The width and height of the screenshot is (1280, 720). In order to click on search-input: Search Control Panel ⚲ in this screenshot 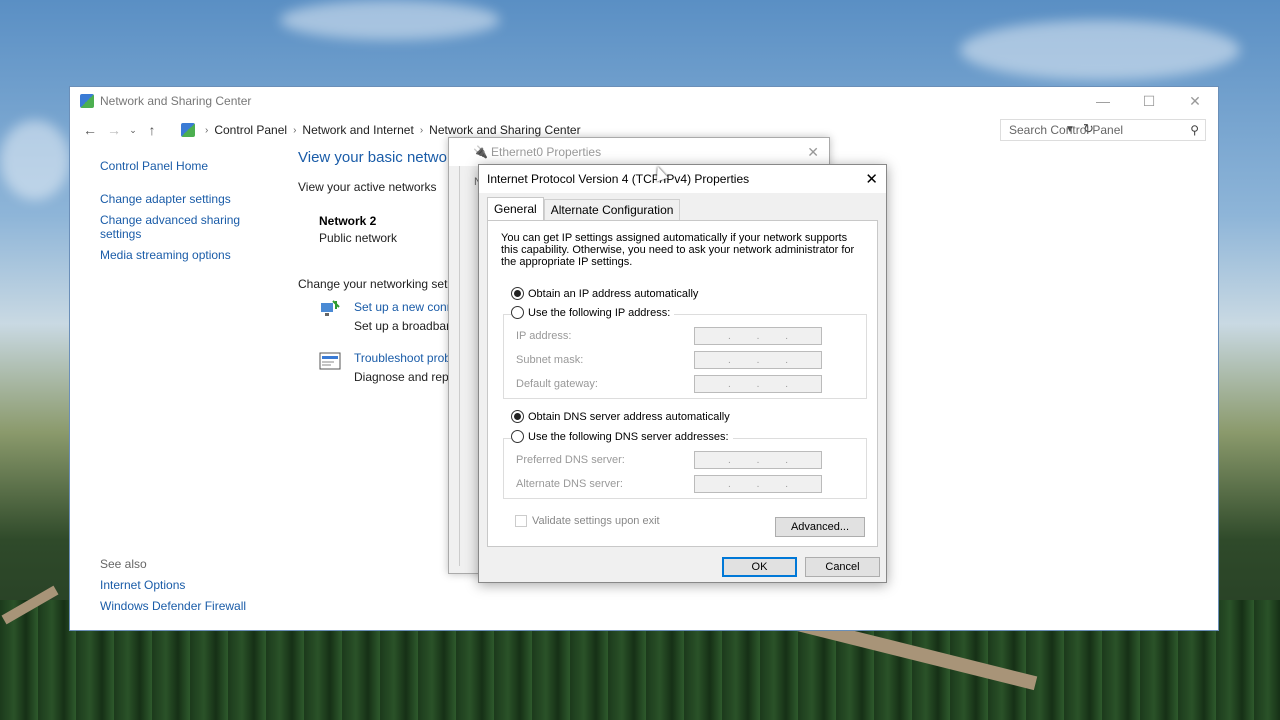, I will do `click(1103, 130)`.